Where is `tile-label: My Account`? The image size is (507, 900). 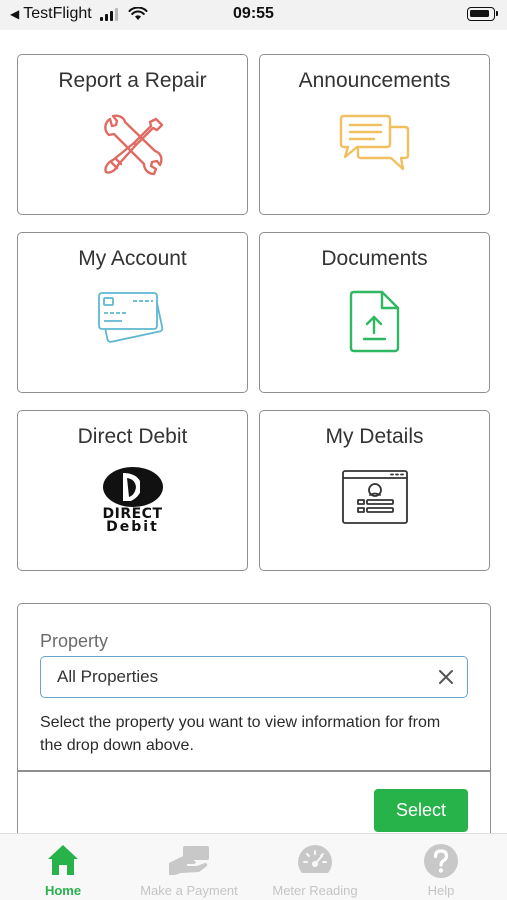
tile-label: My Account is located at coordinates (132, 258).